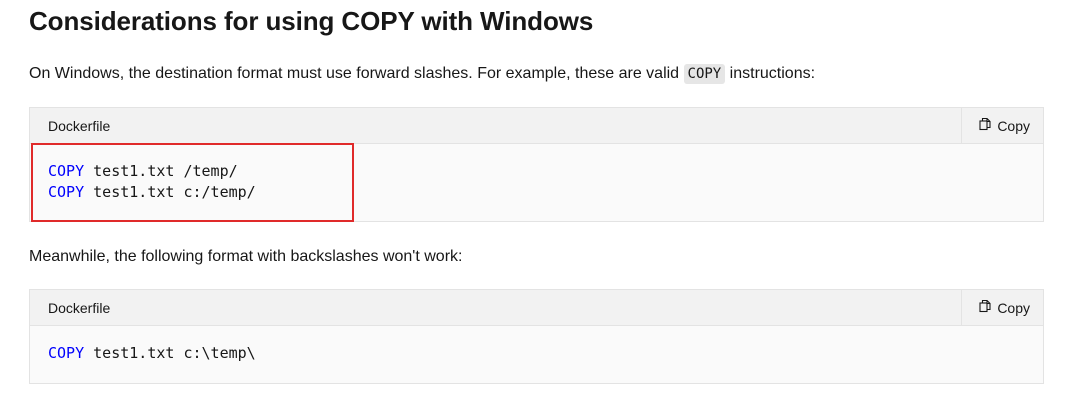  I want to click on highlight-annotation-box, so click(192, 182).